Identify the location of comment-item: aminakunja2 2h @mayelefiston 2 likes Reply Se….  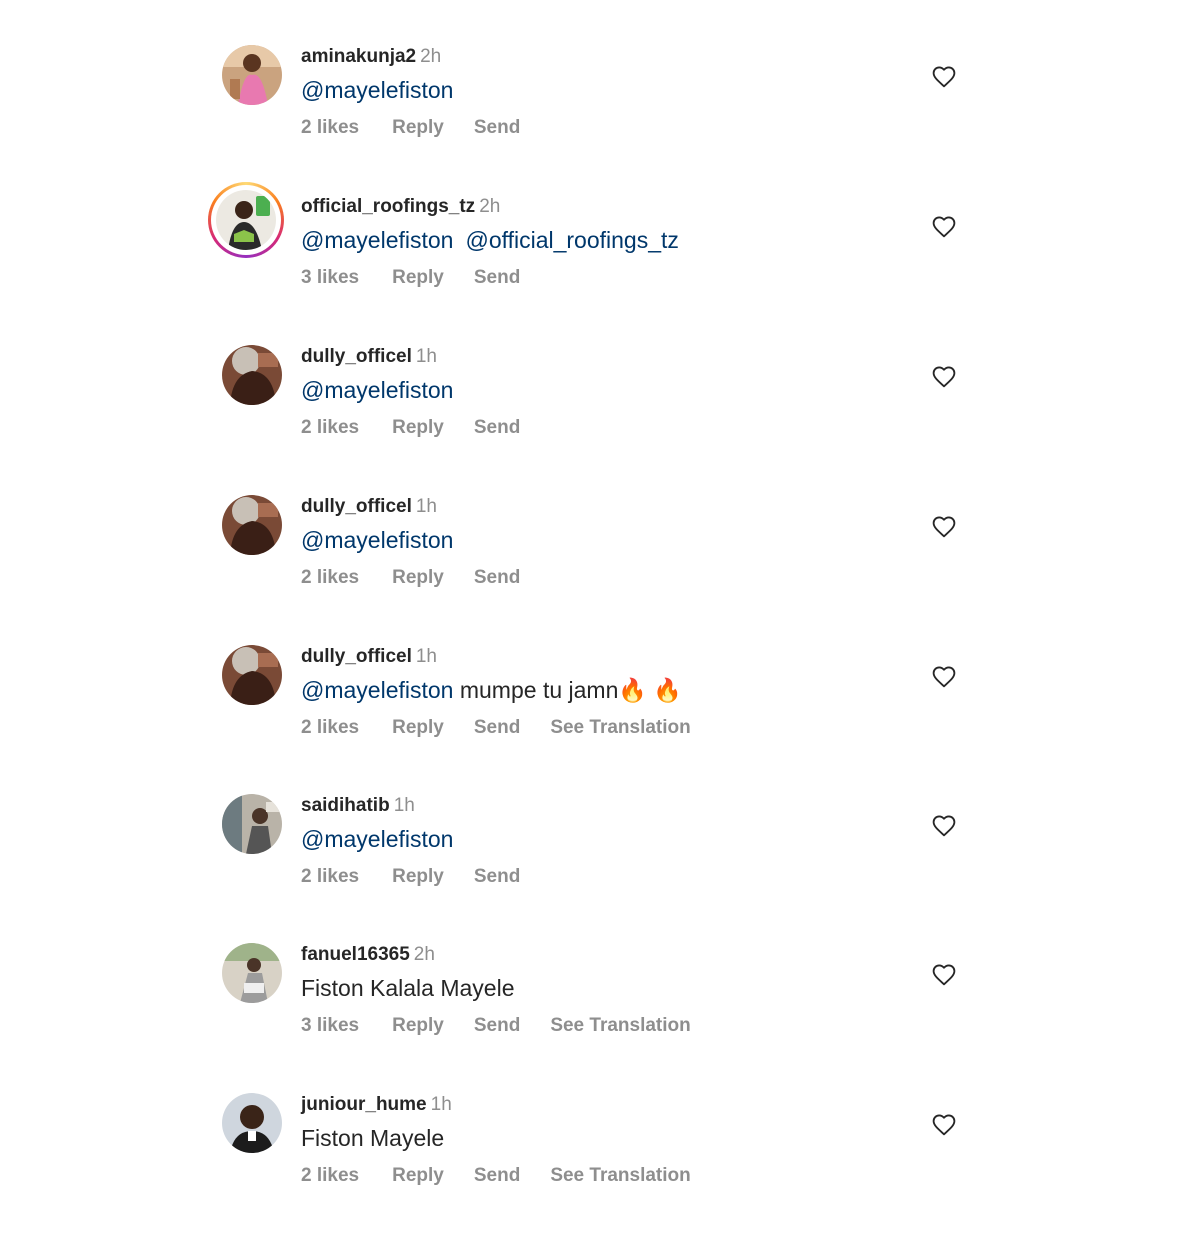
(600, 115).